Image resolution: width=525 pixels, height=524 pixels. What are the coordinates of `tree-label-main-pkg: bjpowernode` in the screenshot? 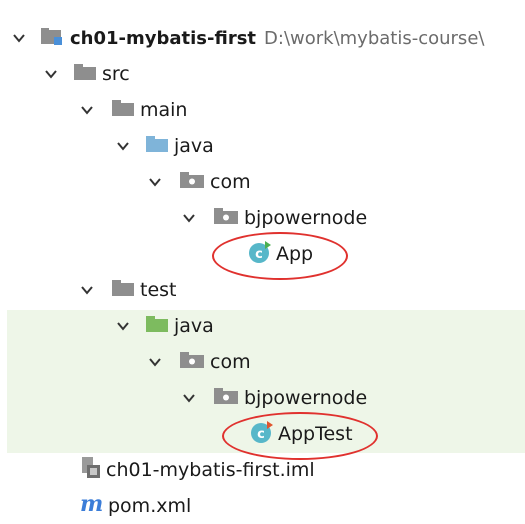 It's located at (306, 218).